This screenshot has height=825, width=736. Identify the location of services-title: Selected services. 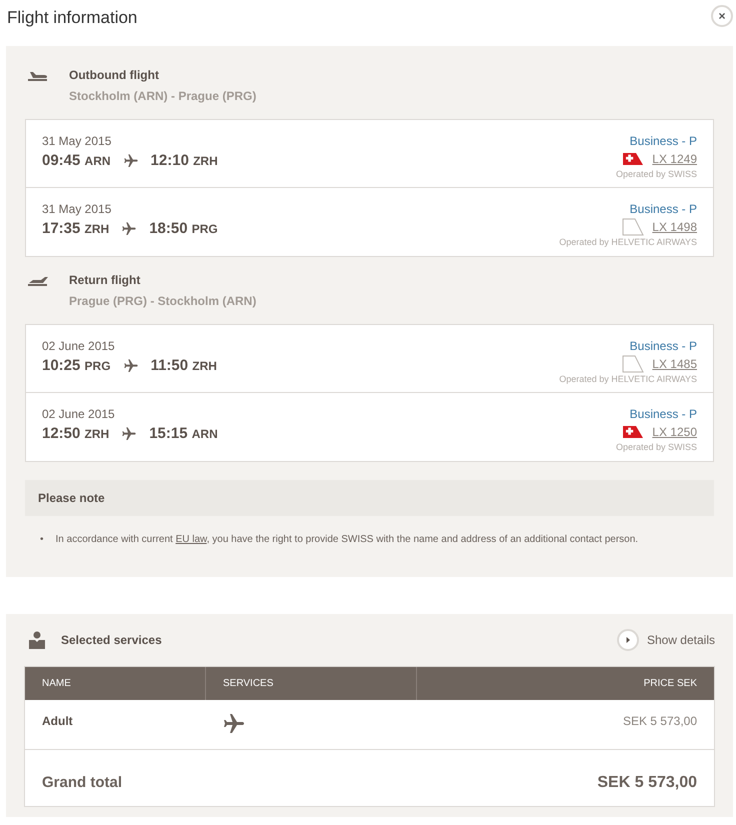
(111, 640).